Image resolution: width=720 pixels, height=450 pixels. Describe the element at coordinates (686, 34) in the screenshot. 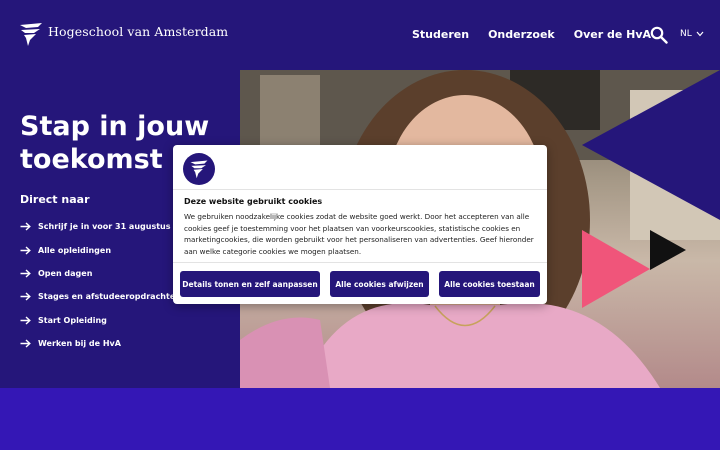

I see `language-label: NL` at that location.